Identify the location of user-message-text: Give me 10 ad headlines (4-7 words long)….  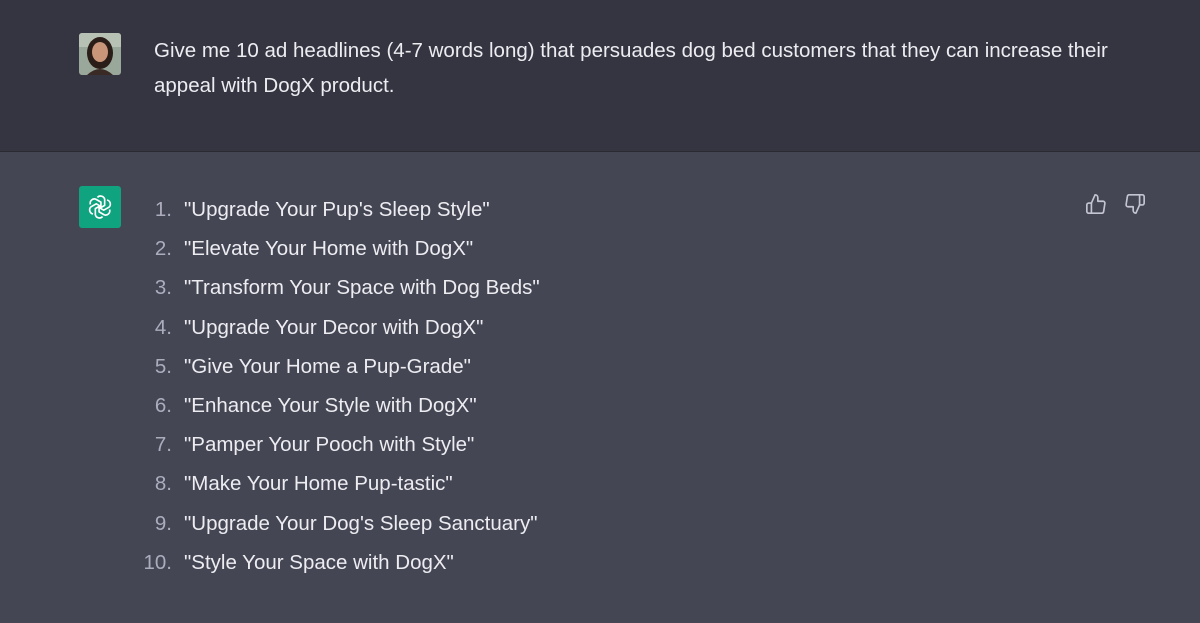
(631, 68).